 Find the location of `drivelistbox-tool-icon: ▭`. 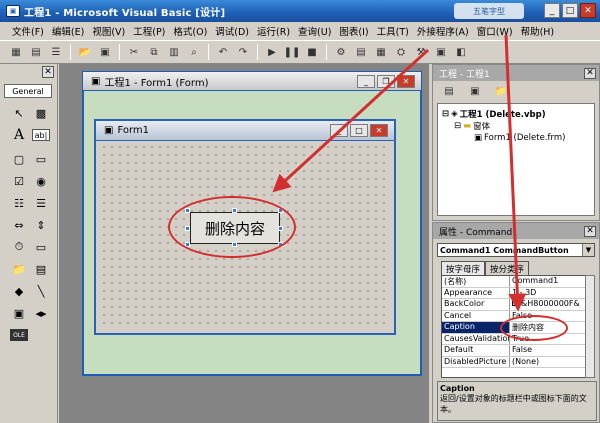

drivelistbox-tool-icon: ▭ is located at coordinates (41, 247).